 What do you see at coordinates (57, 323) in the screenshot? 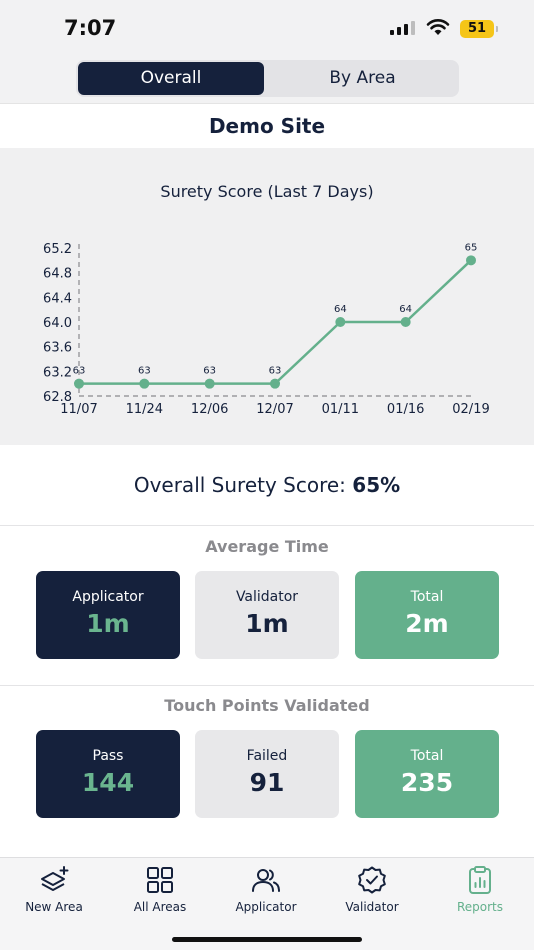
I see `y-tick-label: 64.0` at bounding box center [57, 323].